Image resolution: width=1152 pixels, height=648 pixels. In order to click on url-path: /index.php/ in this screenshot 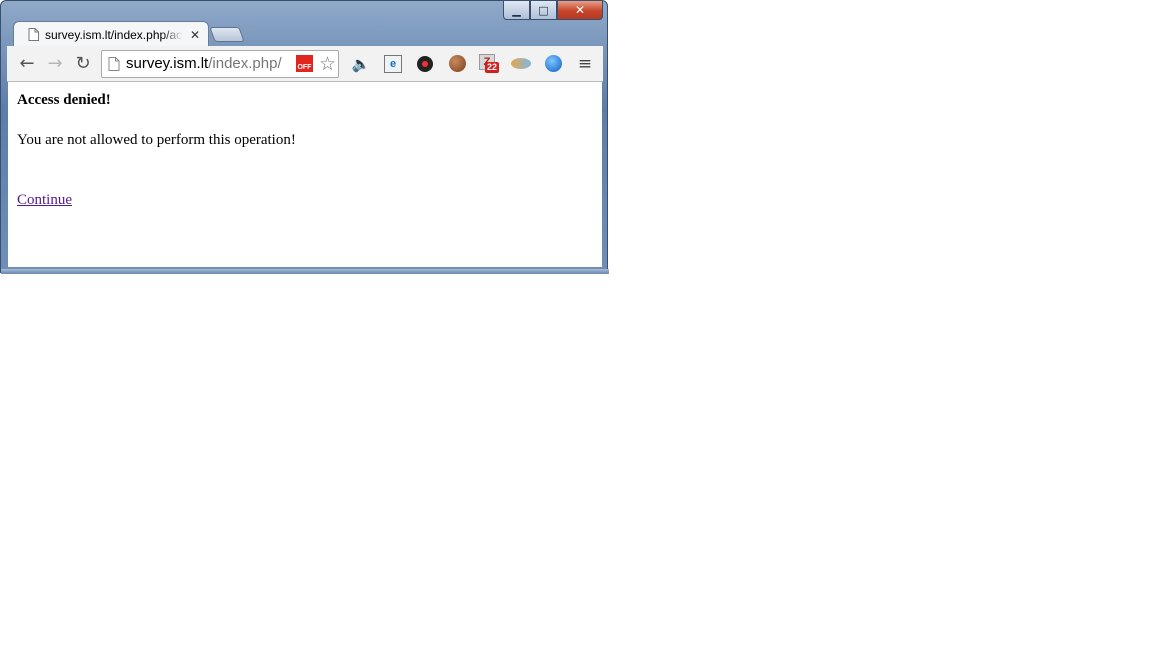, I will do `click(245, 63)`.